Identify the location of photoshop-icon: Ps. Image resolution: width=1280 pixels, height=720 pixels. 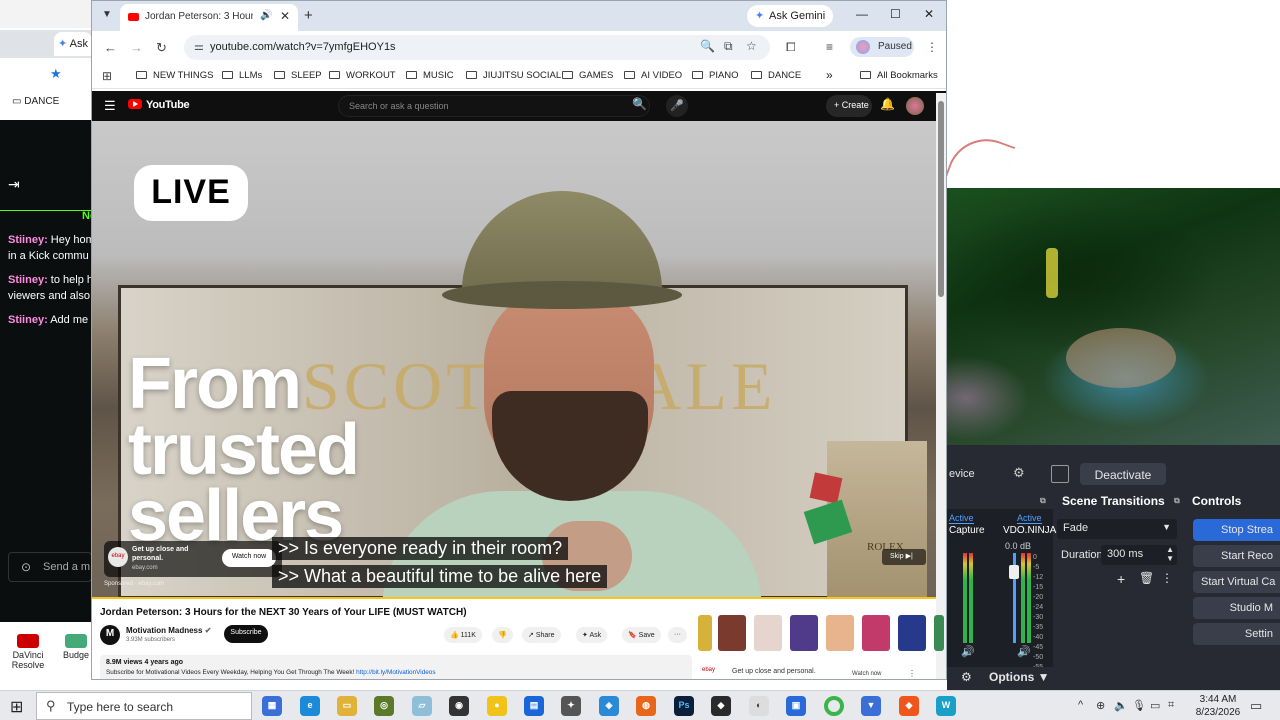
(684, 706).